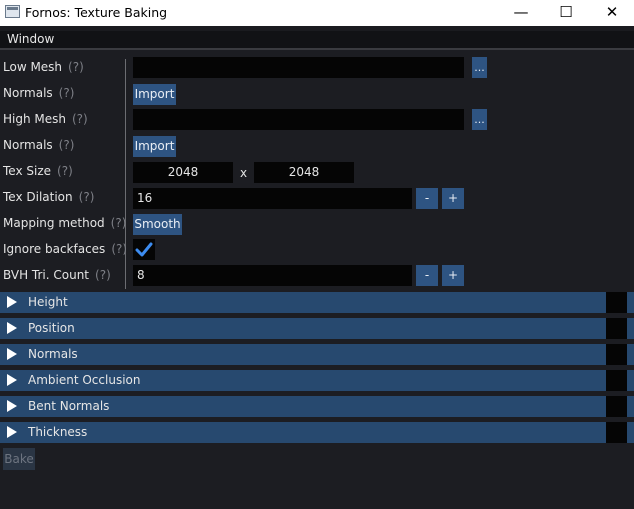 The height and width of the screenshot is (509, 634). I want to click on high-normals-row-label: Normals (?), so click(38, 145).